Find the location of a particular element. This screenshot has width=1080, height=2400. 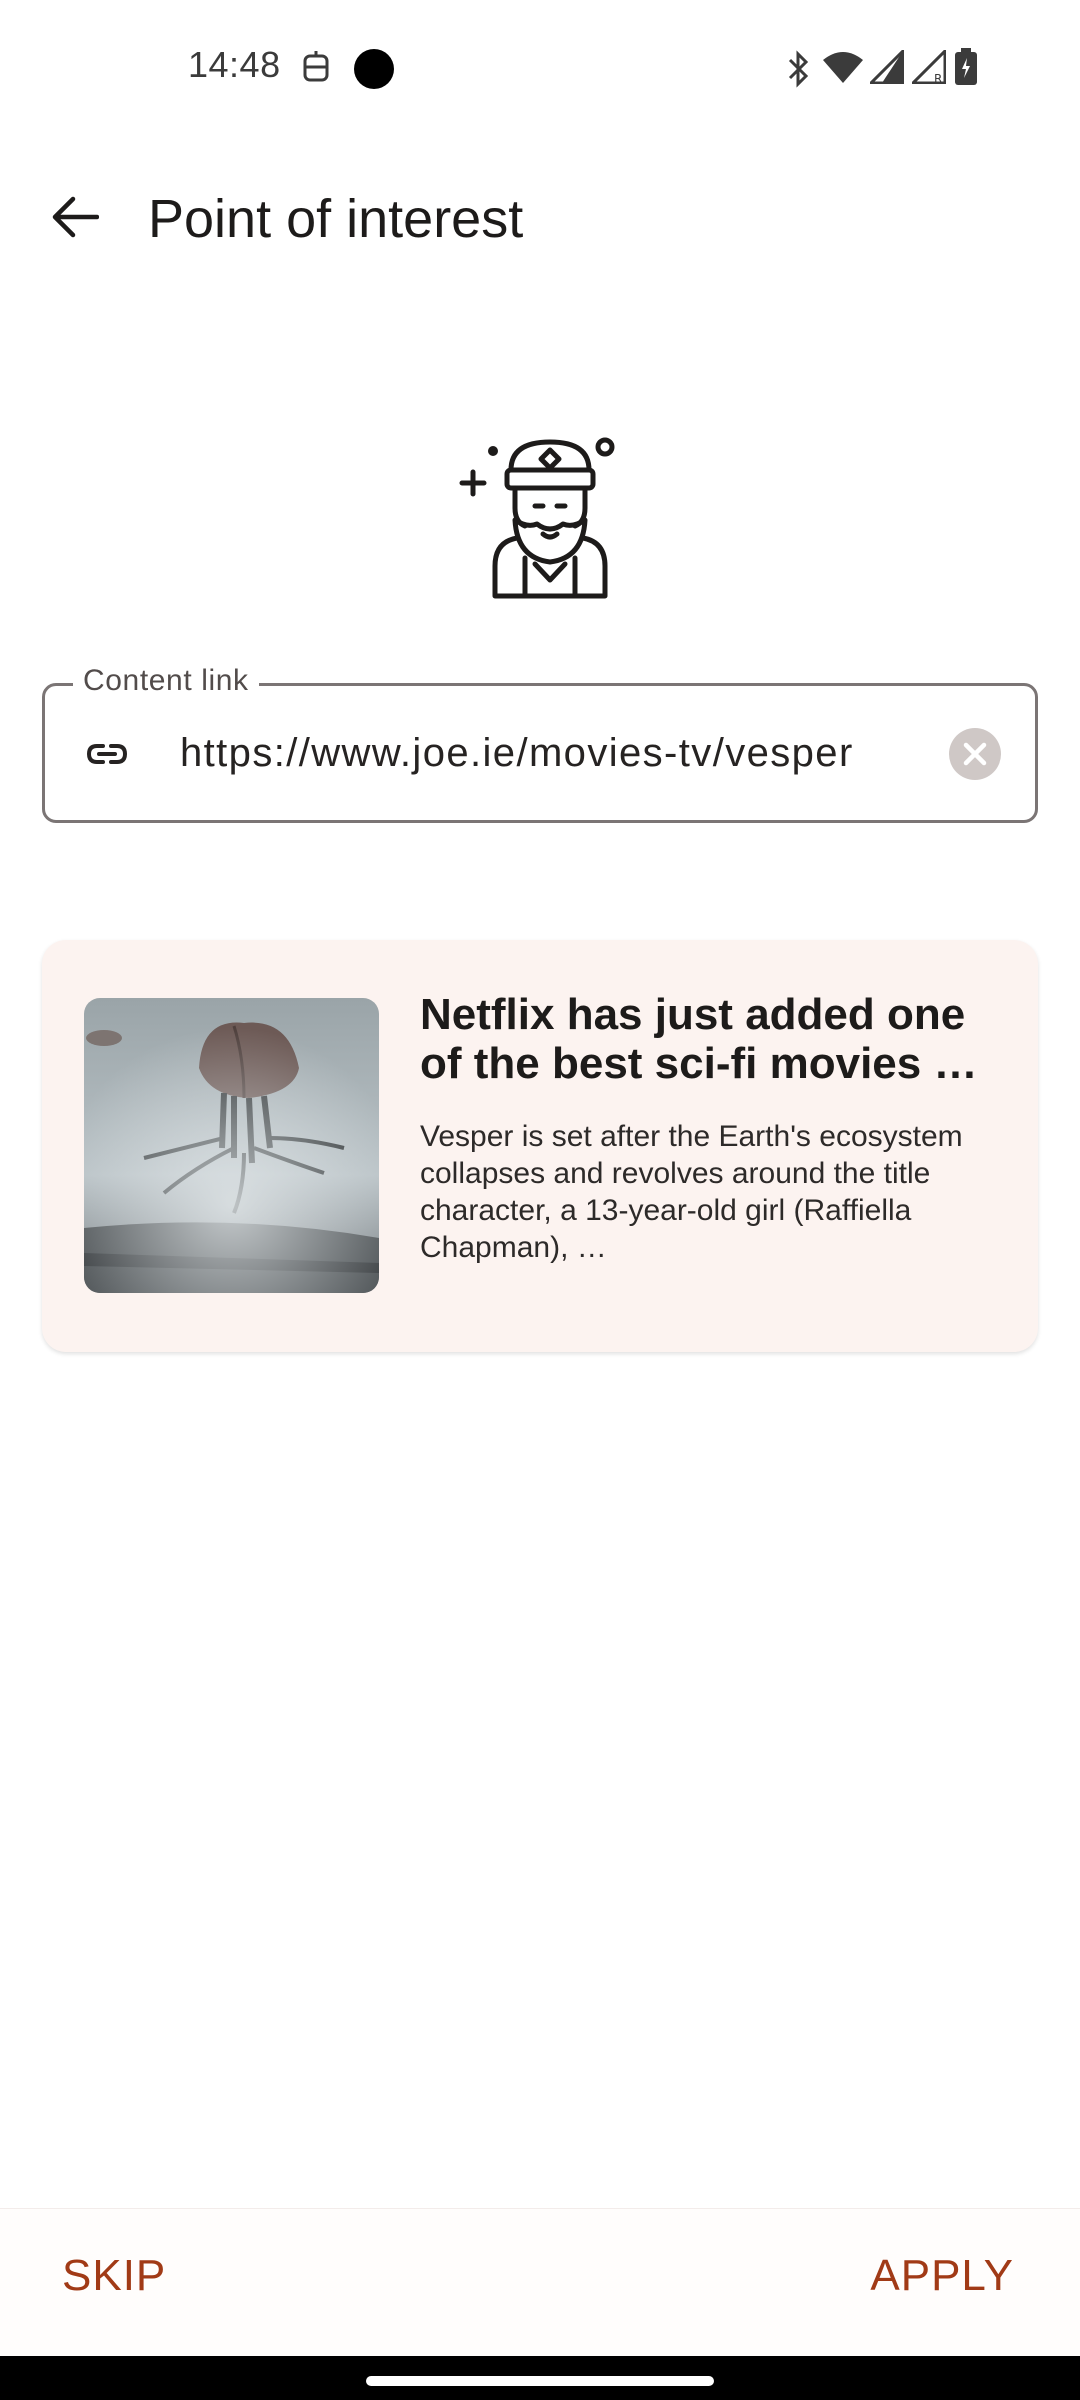

status-time: 14:48 is located at coordinates (234, 64).